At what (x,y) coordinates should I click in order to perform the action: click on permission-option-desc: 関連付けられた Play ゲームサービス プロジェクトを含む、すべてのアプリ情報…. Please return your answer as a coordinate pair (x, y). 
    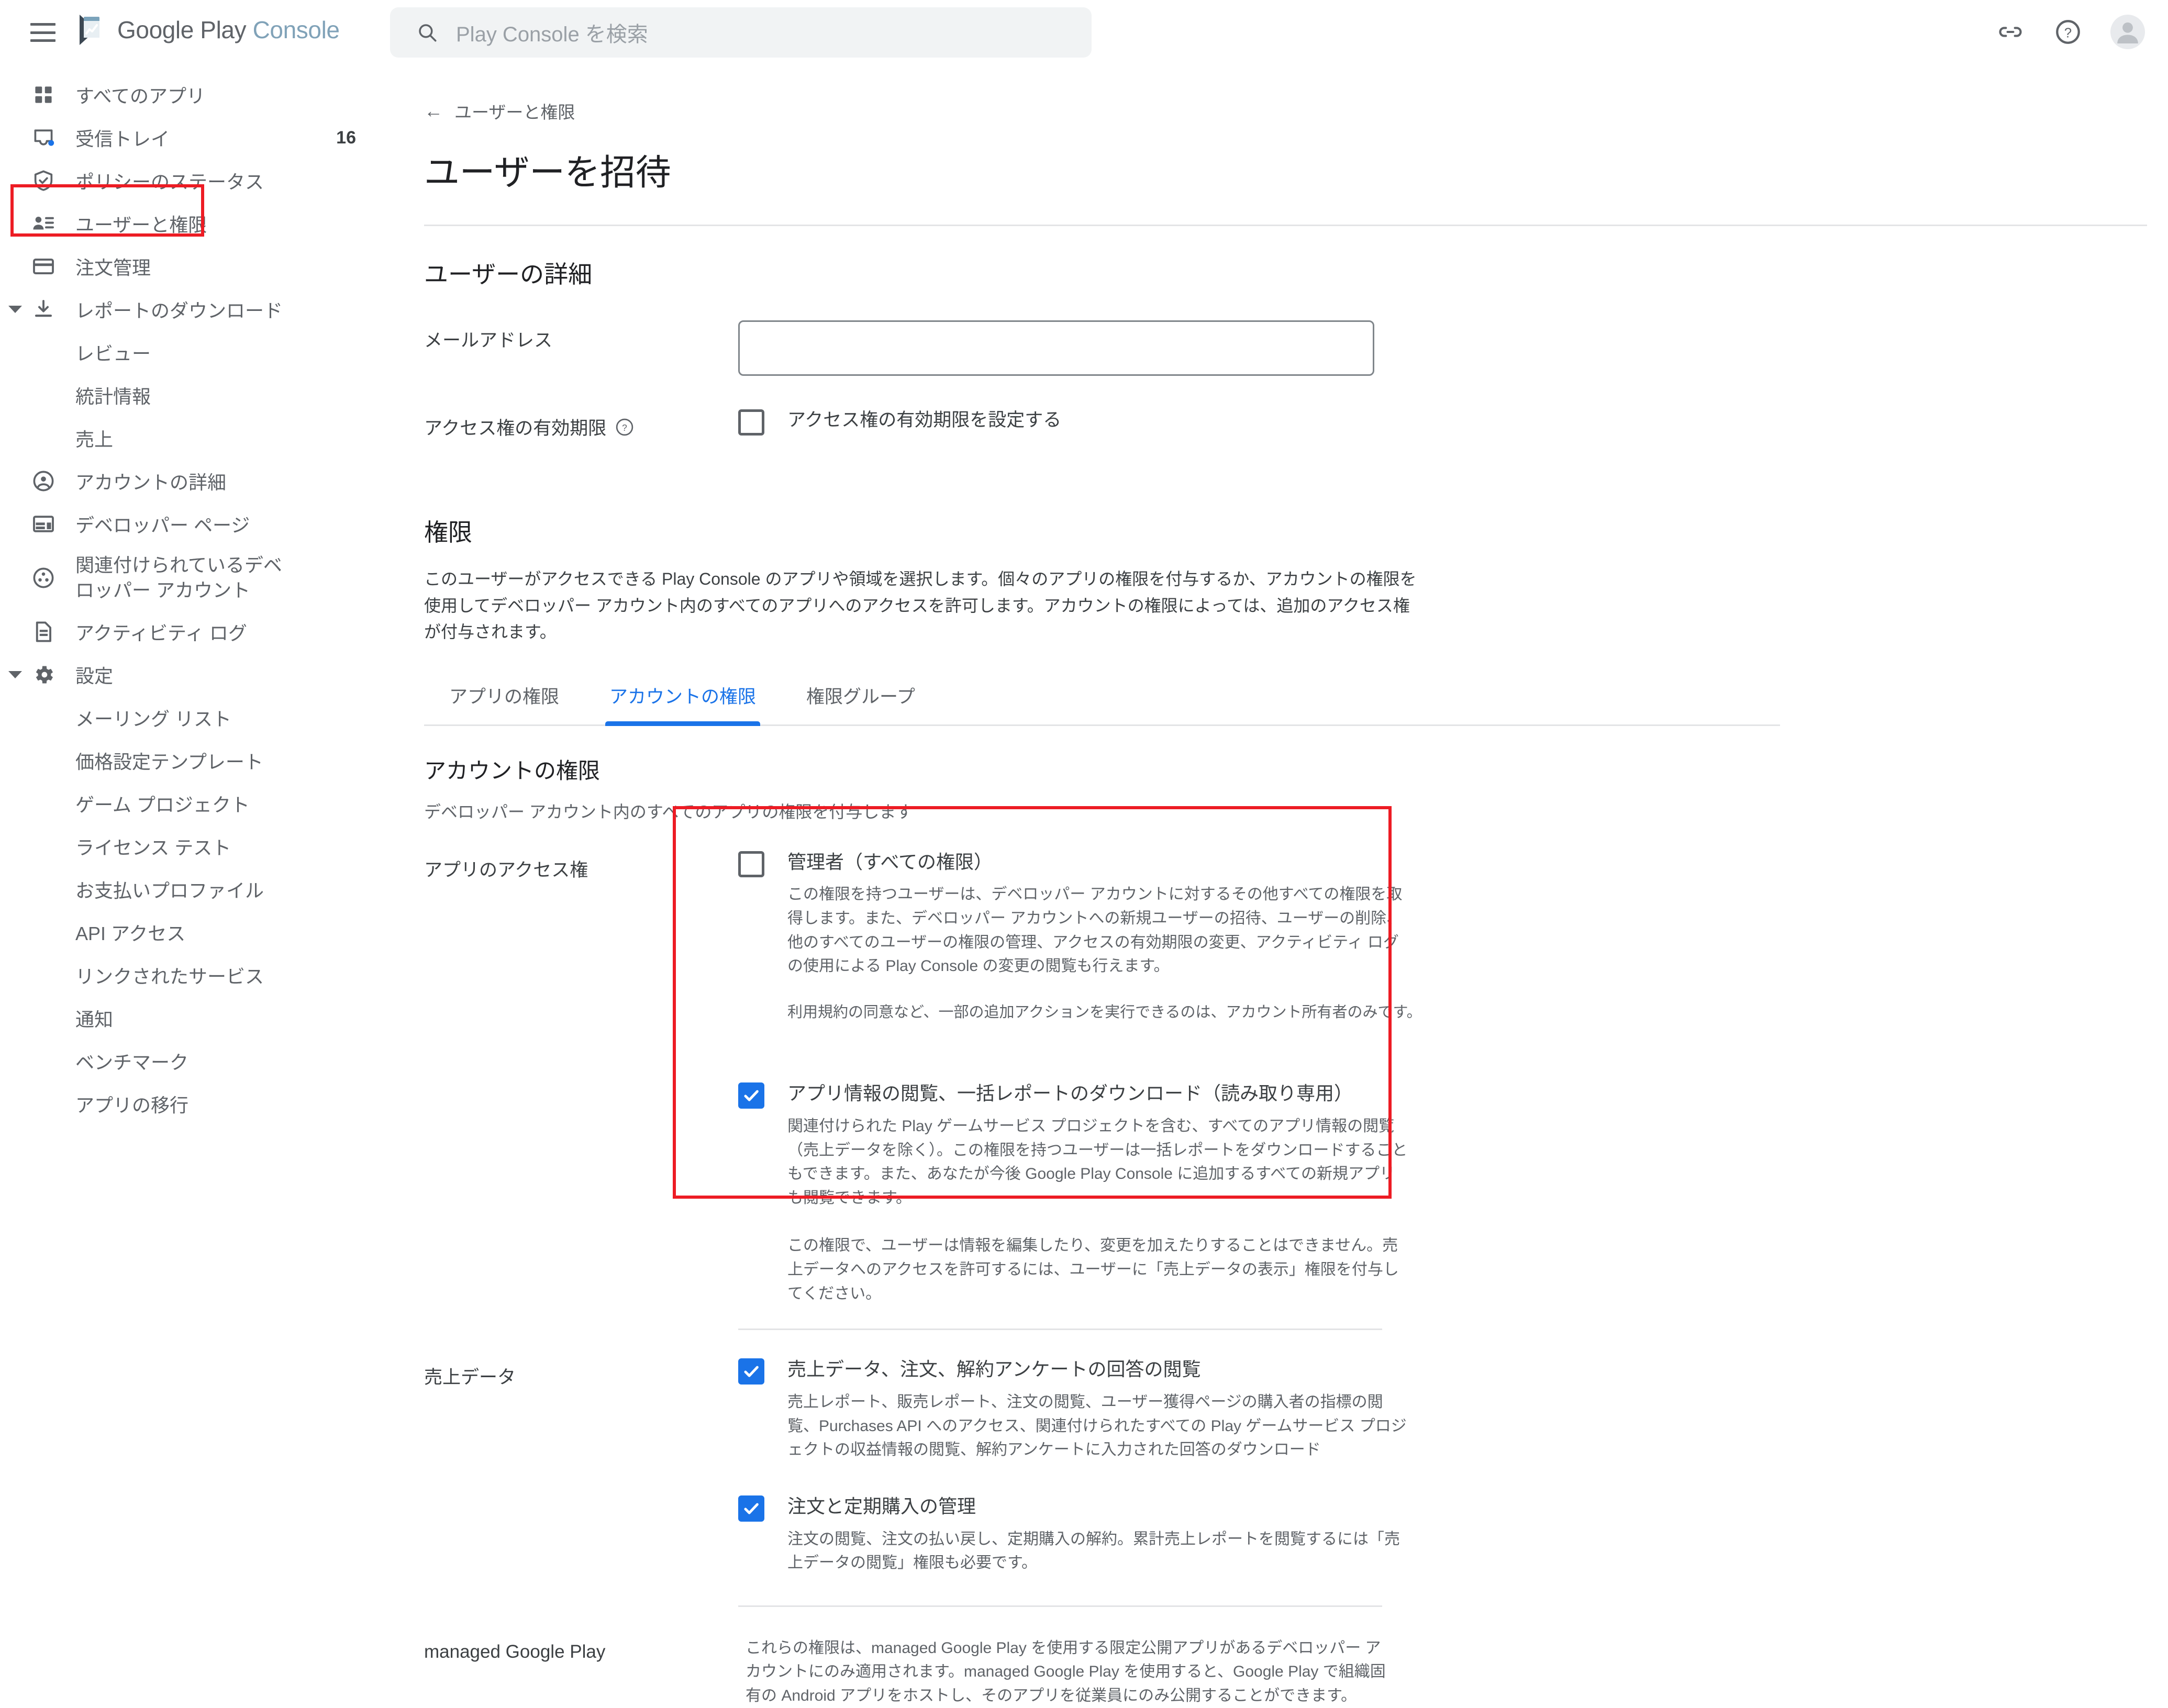
    Looking at the image, I should click on (1097, 1162).